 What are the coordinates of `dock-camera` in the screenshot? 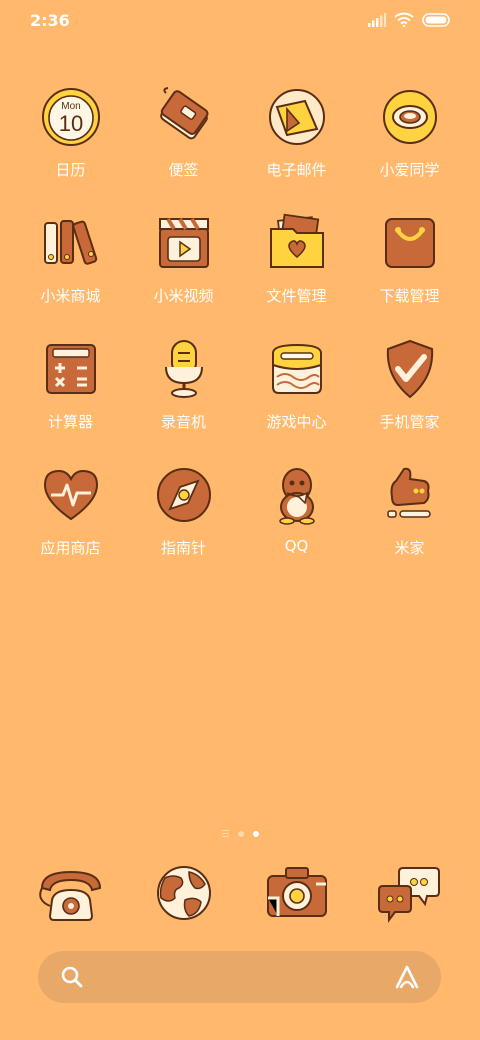 It's located at (296, 893).